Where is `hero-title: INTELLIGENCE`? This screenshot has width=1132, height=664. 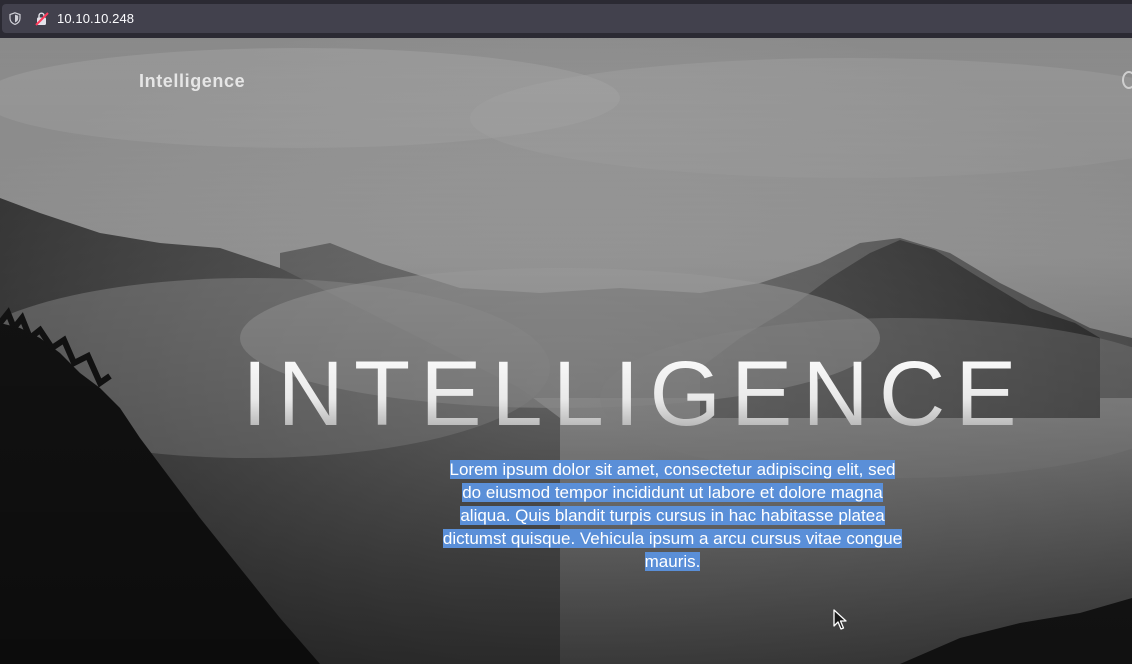 hero-title: INTELLIGENCE is located at coordinates (634, 394).